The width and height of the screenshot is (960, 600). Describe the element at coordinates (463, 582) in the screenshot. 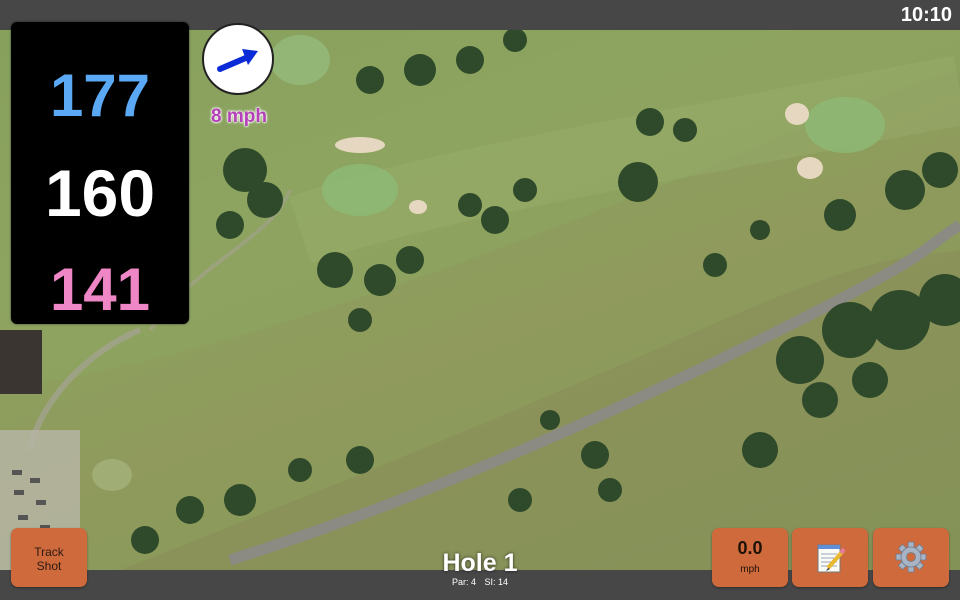

I see `hole-par: Par: 4` at that location.